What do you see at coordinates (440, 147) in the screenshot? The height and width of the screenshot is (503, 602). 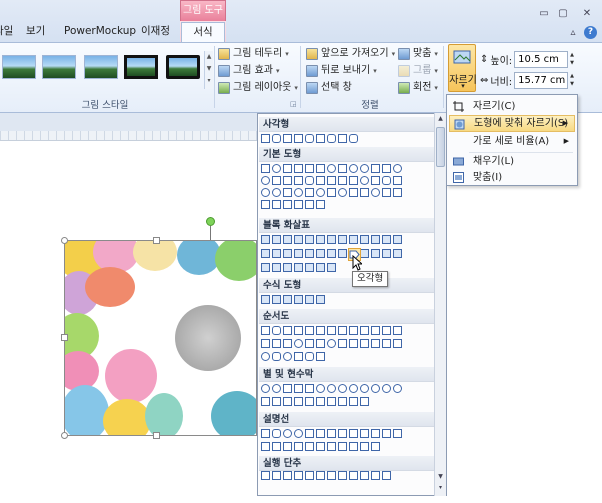 I see `scroll-thumb` at bounding box center [440, 147].